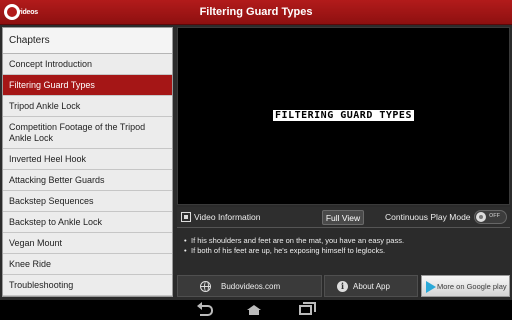 The width and height of the screenshot is (512, 320). Describe the element at coordinates (494, 216) in the screenshot. I see `toggle-state-text: OFF` at that location.